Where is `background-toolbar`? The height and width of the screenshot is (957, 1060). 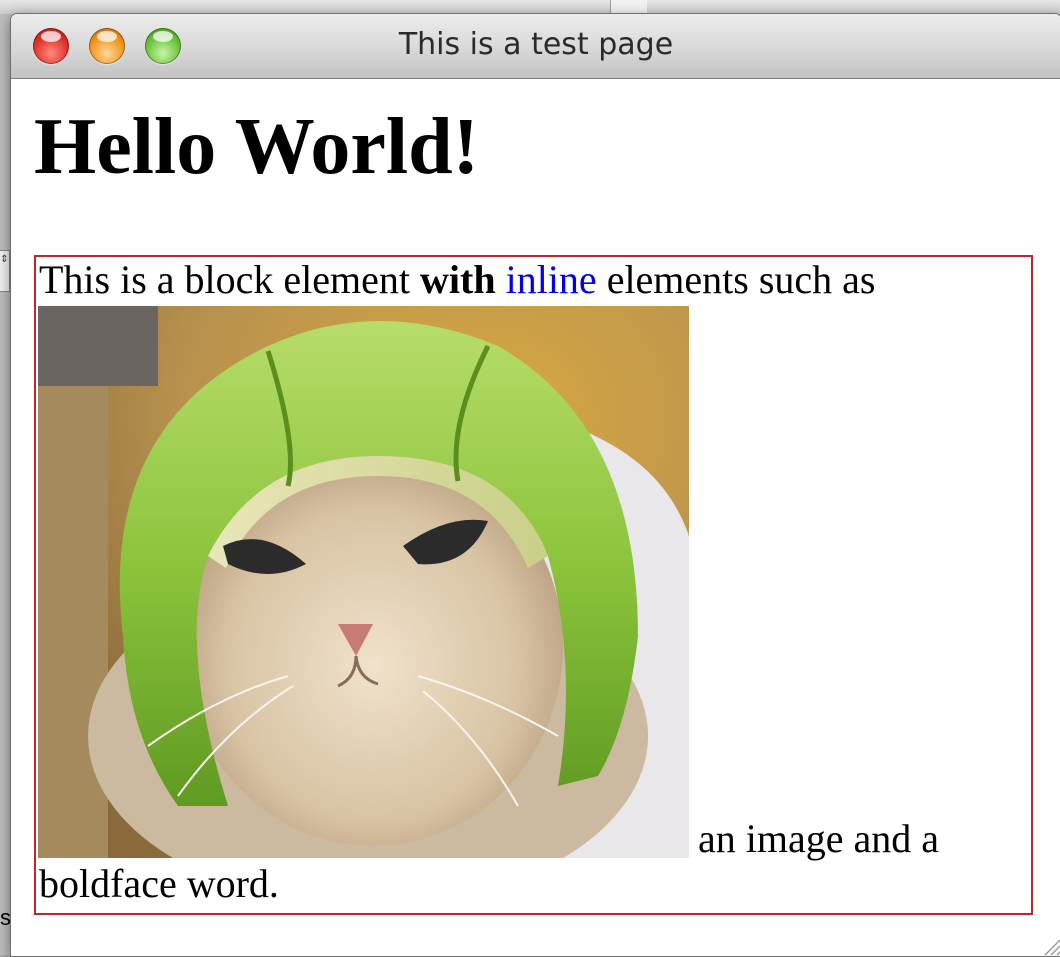
background-toolbar is located at coordinates (530, 7).